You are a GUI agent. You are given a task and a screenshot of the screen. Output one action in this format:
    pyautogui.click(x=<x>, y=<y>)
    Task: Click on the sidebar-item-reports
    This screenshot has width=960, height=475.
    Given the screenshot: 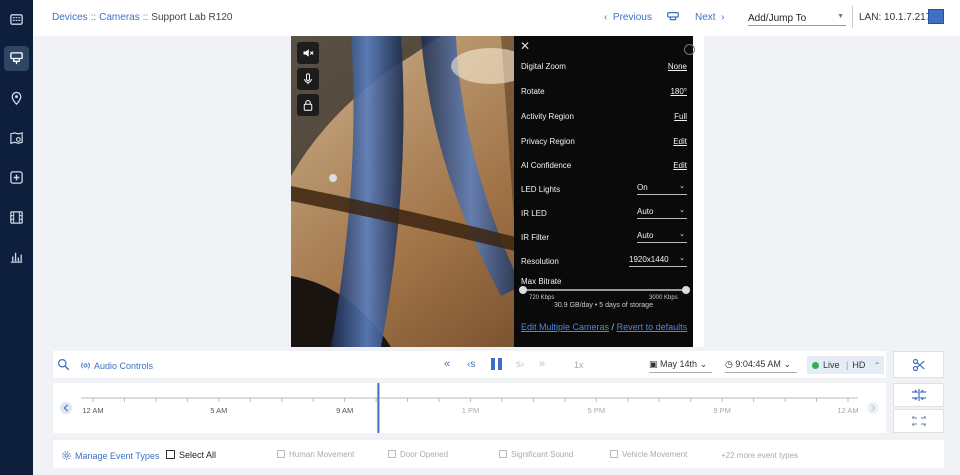 What is the action you would take?
    pyautogui.click(x=16, y=256)
    